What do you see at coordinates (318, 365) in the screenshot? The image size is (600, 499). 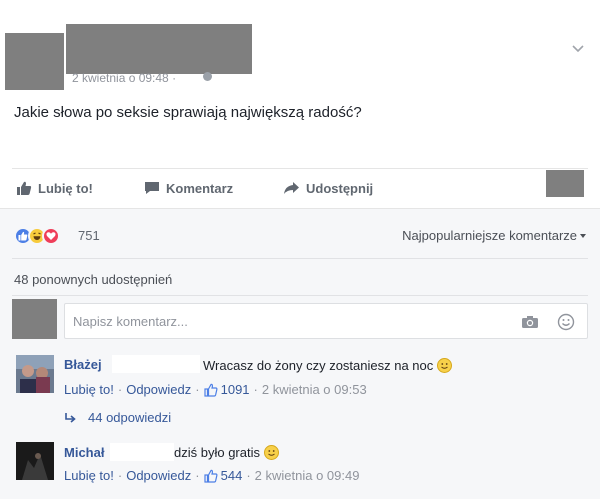 I see `comment-text-body: Wracasz do żony czy zostaniesz na noc` at bounding box center [318, 365].